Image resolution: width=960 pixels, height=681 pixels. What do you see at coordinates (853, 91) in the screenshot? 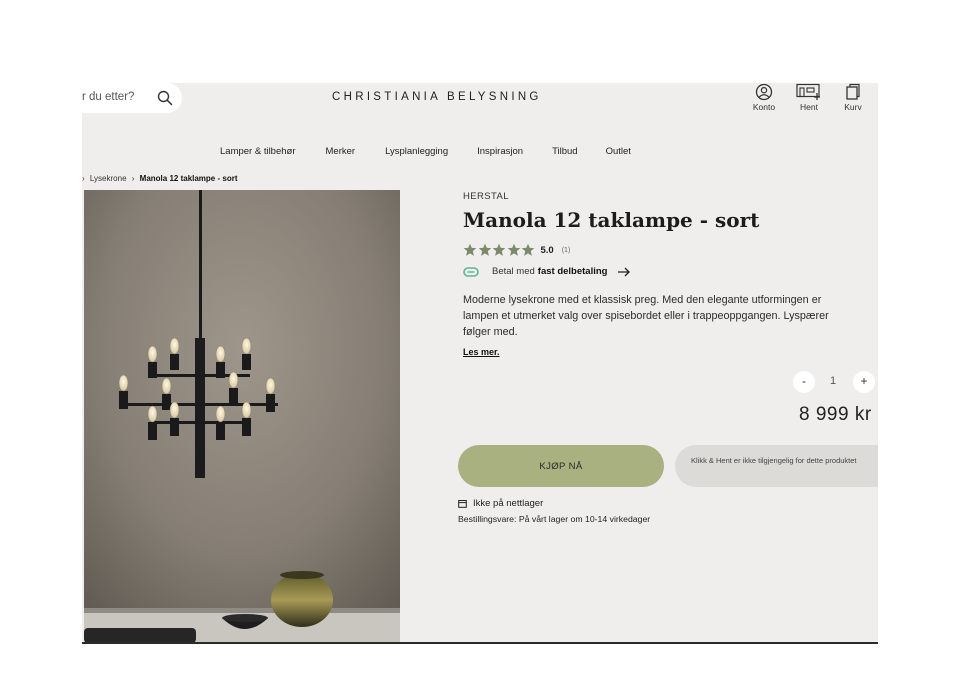
I see `cart-icon` at bounding box center [853, 91].